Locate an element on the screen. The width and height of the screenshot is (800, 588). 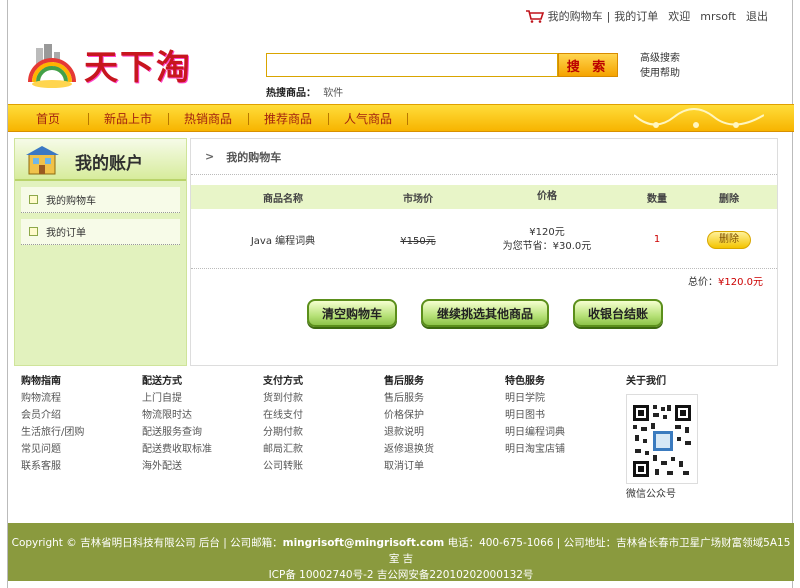
footer-col-guide: 购物指南 购物流程 会员介绍 生活旅行/团购 常见问题 联系客服 is located at coordinates (81, 438).